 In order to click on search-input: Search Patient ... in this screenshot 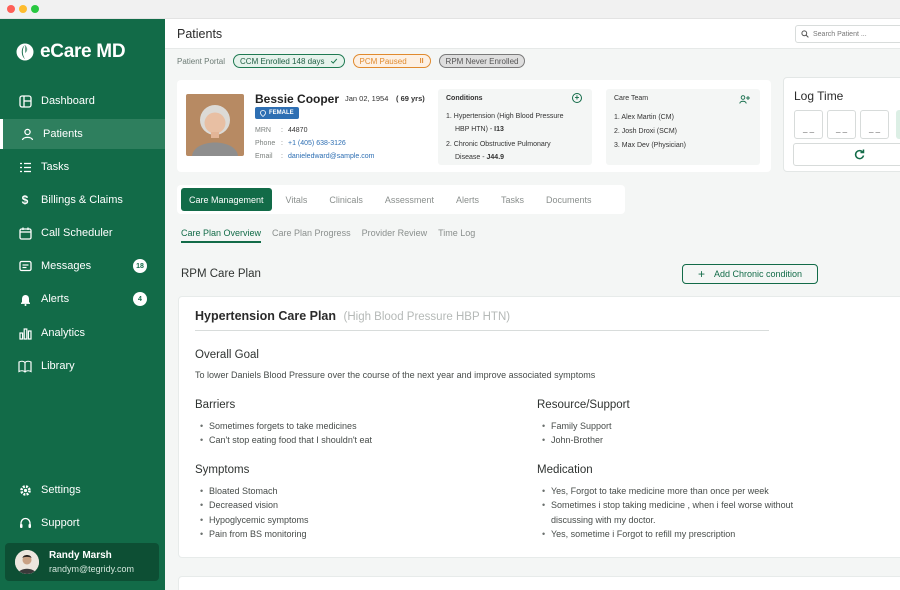, I will do `click(847, 34)`.